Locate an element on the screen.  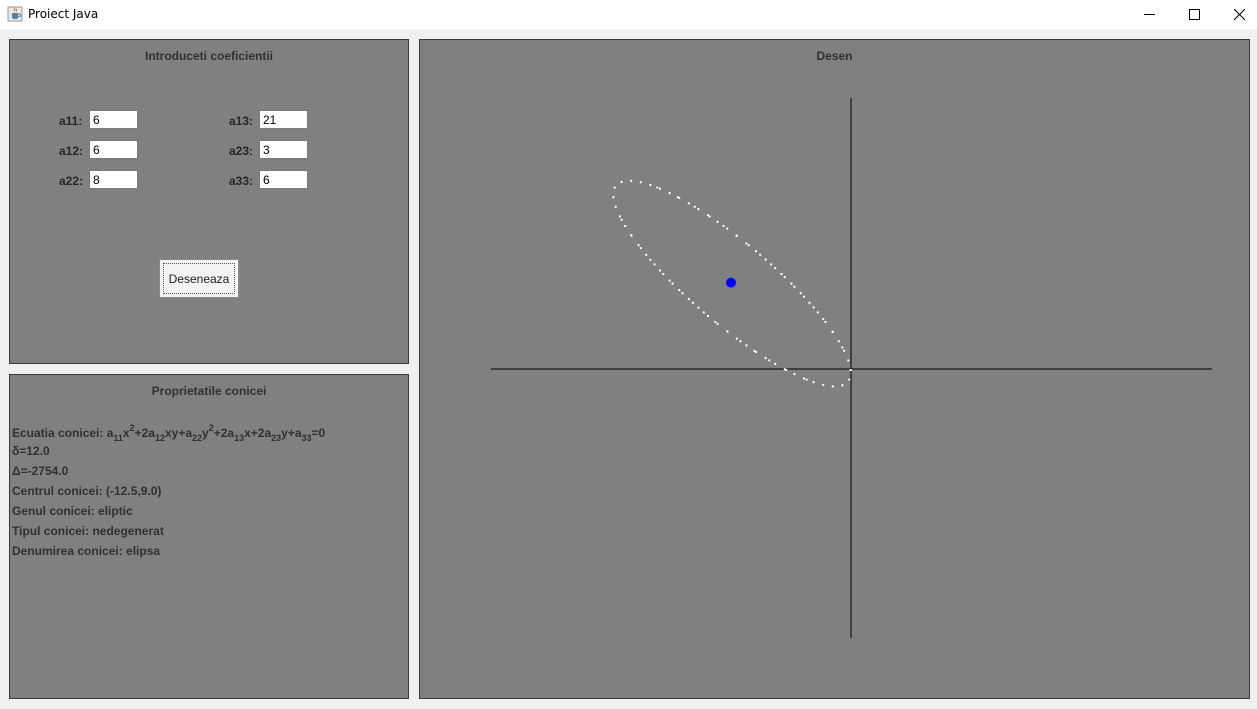
coefficients-panel-title: Introduceti coeficientii is located at coordinates (208, 56).